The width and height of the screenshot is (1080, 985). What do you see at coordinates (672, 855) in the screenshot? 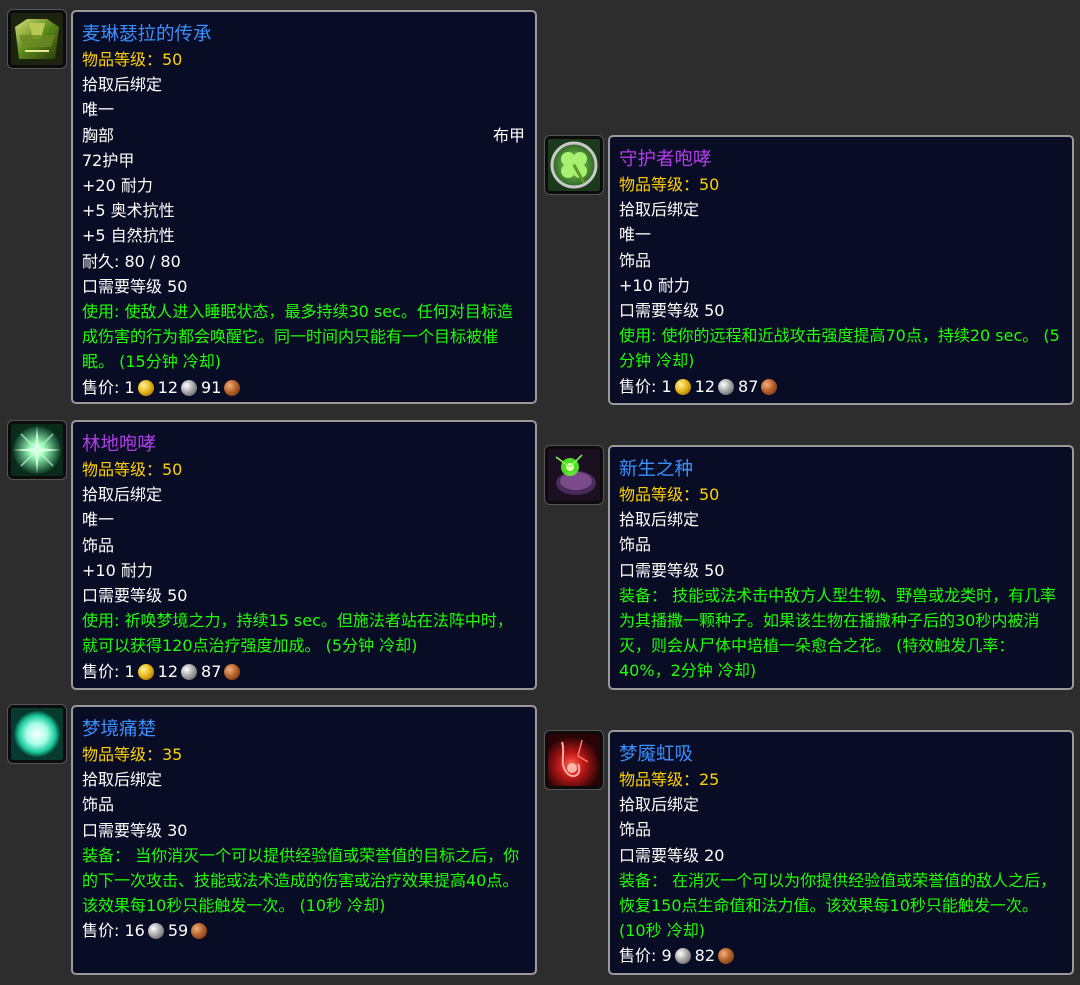
I see `required-level: 口需要等级 20` at bounding box center [672, 855].